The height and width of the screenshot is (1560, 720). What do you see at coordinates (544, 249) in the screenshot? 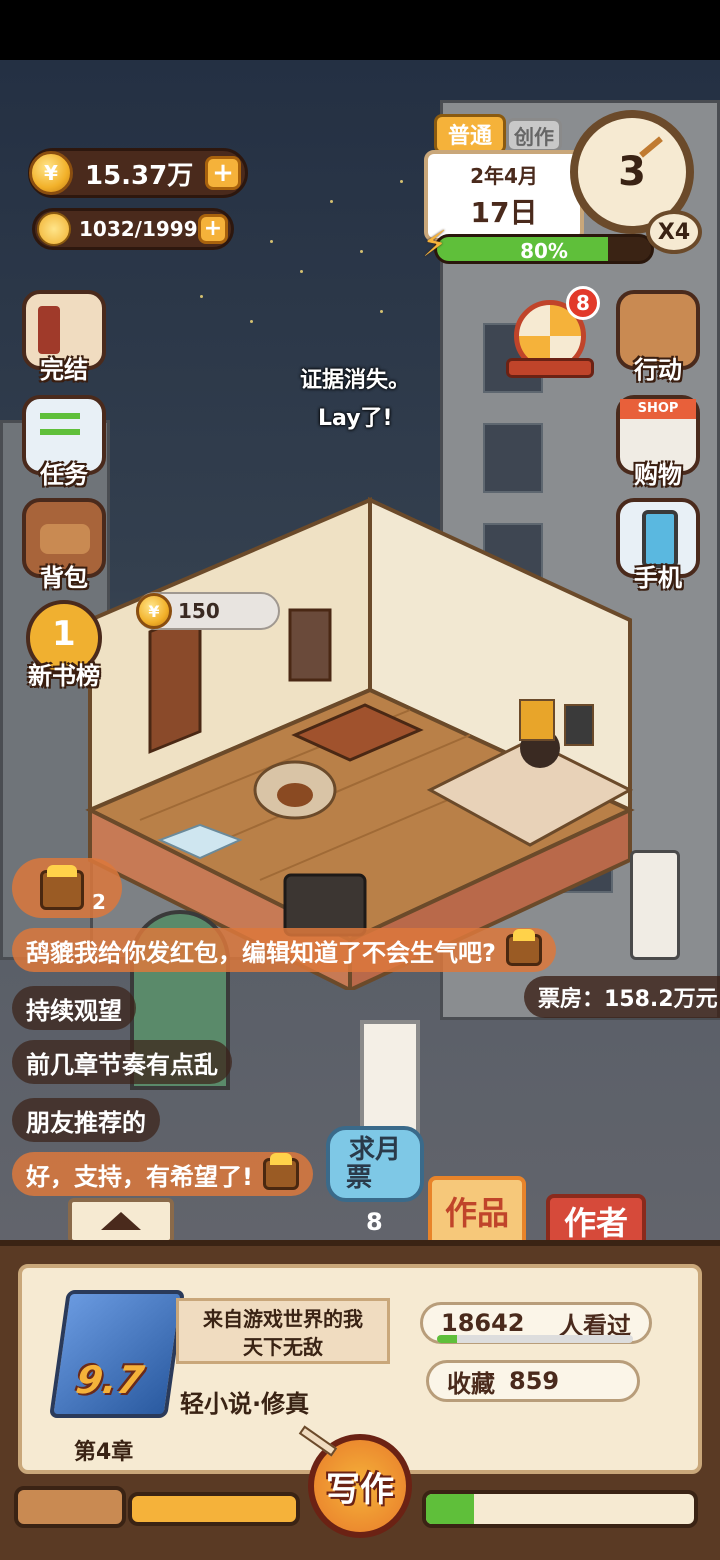
I see `stamina-bar: 80%` at bounding box center [544, 249].